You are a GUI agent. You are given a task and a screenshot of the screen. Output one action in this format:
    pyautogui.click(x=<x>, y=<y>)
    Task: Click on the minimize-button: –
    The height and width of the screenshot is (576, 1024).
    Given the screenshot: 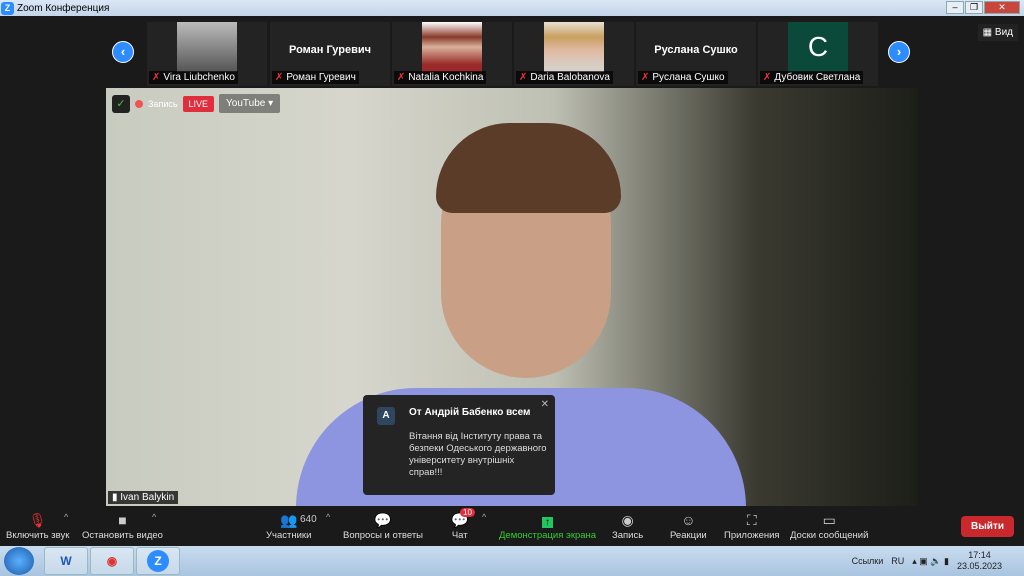 What is the action you would take?
    pyautogui.click(x=955, y=7)
    